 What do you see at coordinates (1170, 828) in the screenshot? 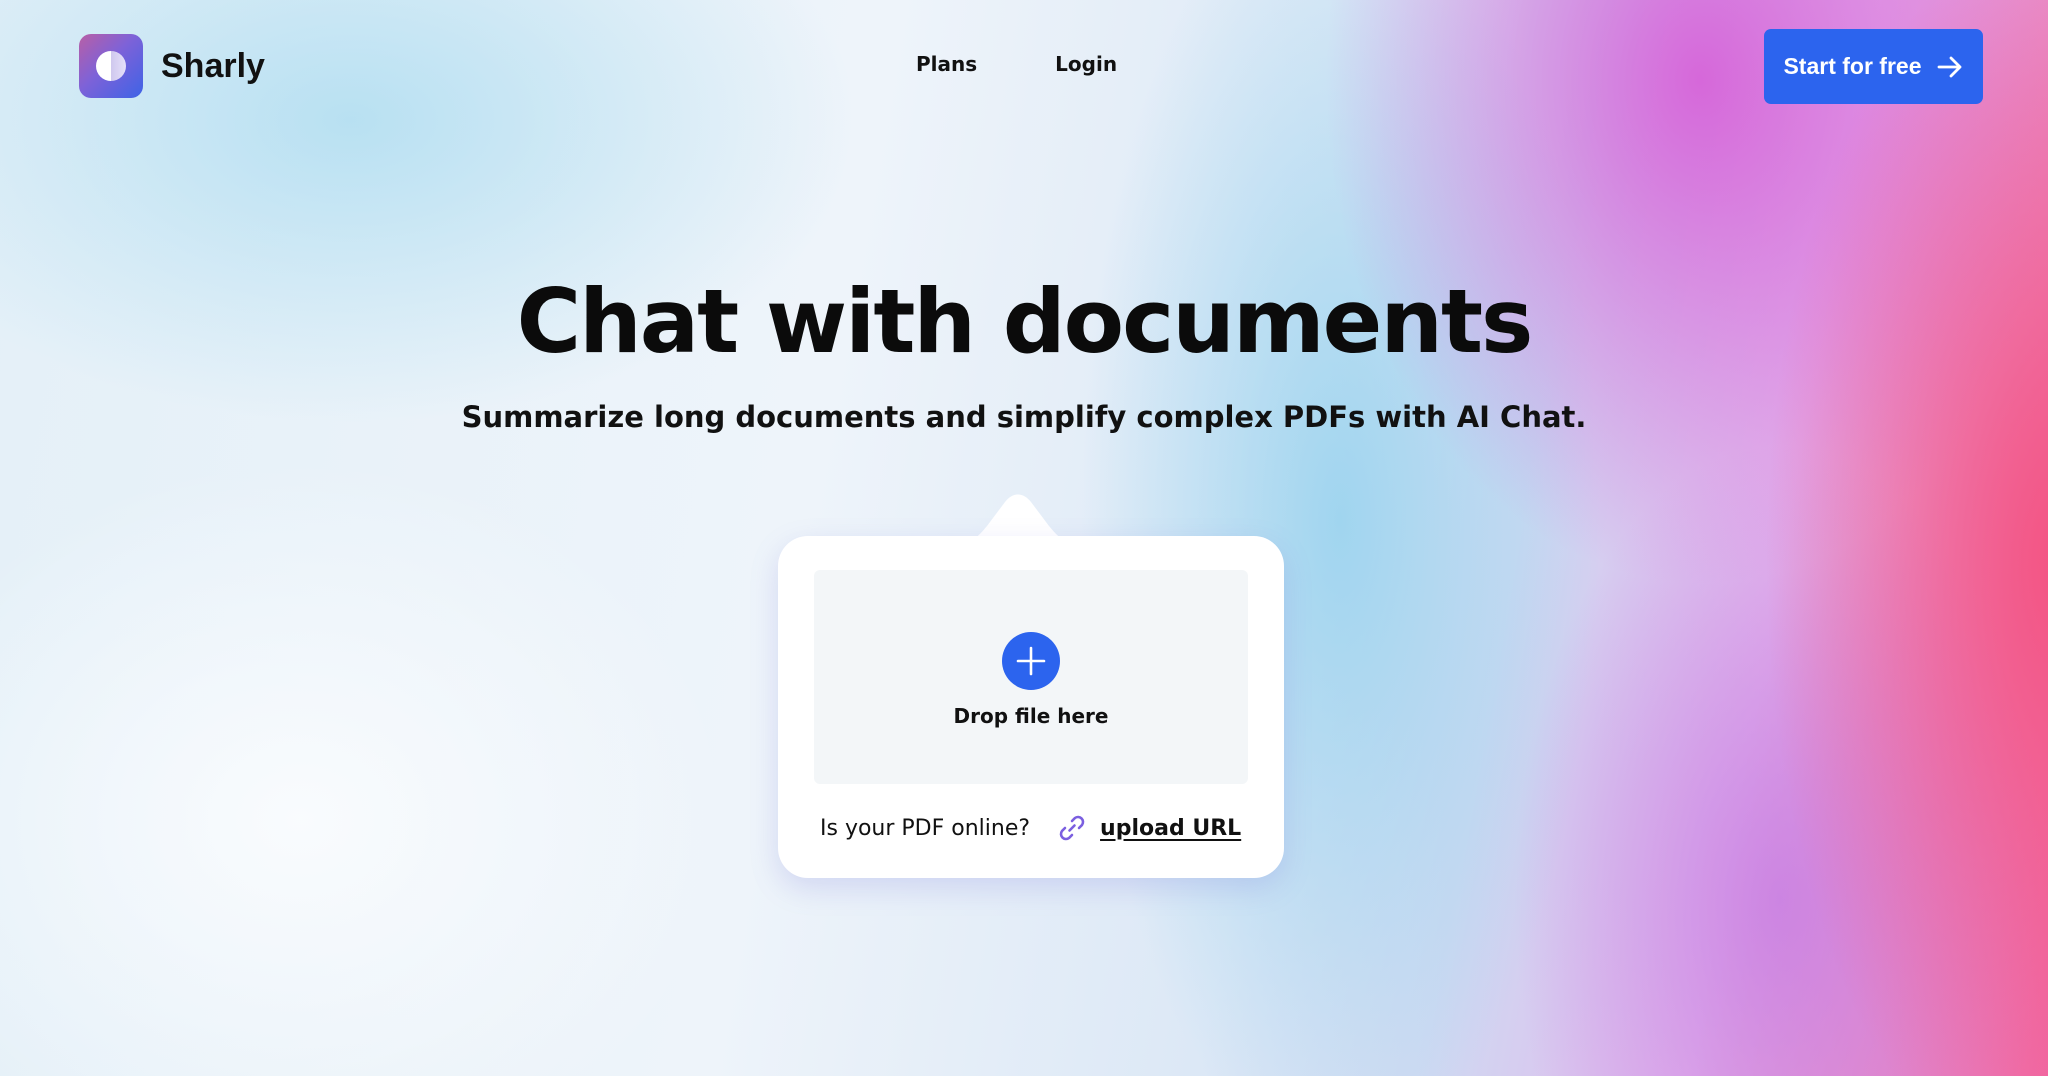
I see `upload-url-link: upload URL` at bounding box center [1170, 828].